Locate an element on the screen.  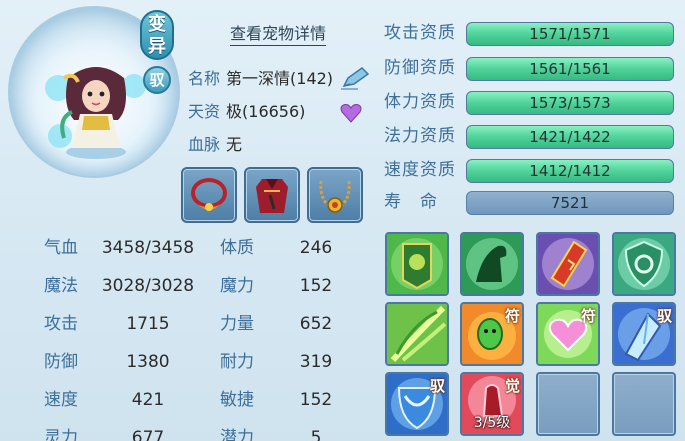
stat-value-2: 1715 is located at coordinates (148, 324).